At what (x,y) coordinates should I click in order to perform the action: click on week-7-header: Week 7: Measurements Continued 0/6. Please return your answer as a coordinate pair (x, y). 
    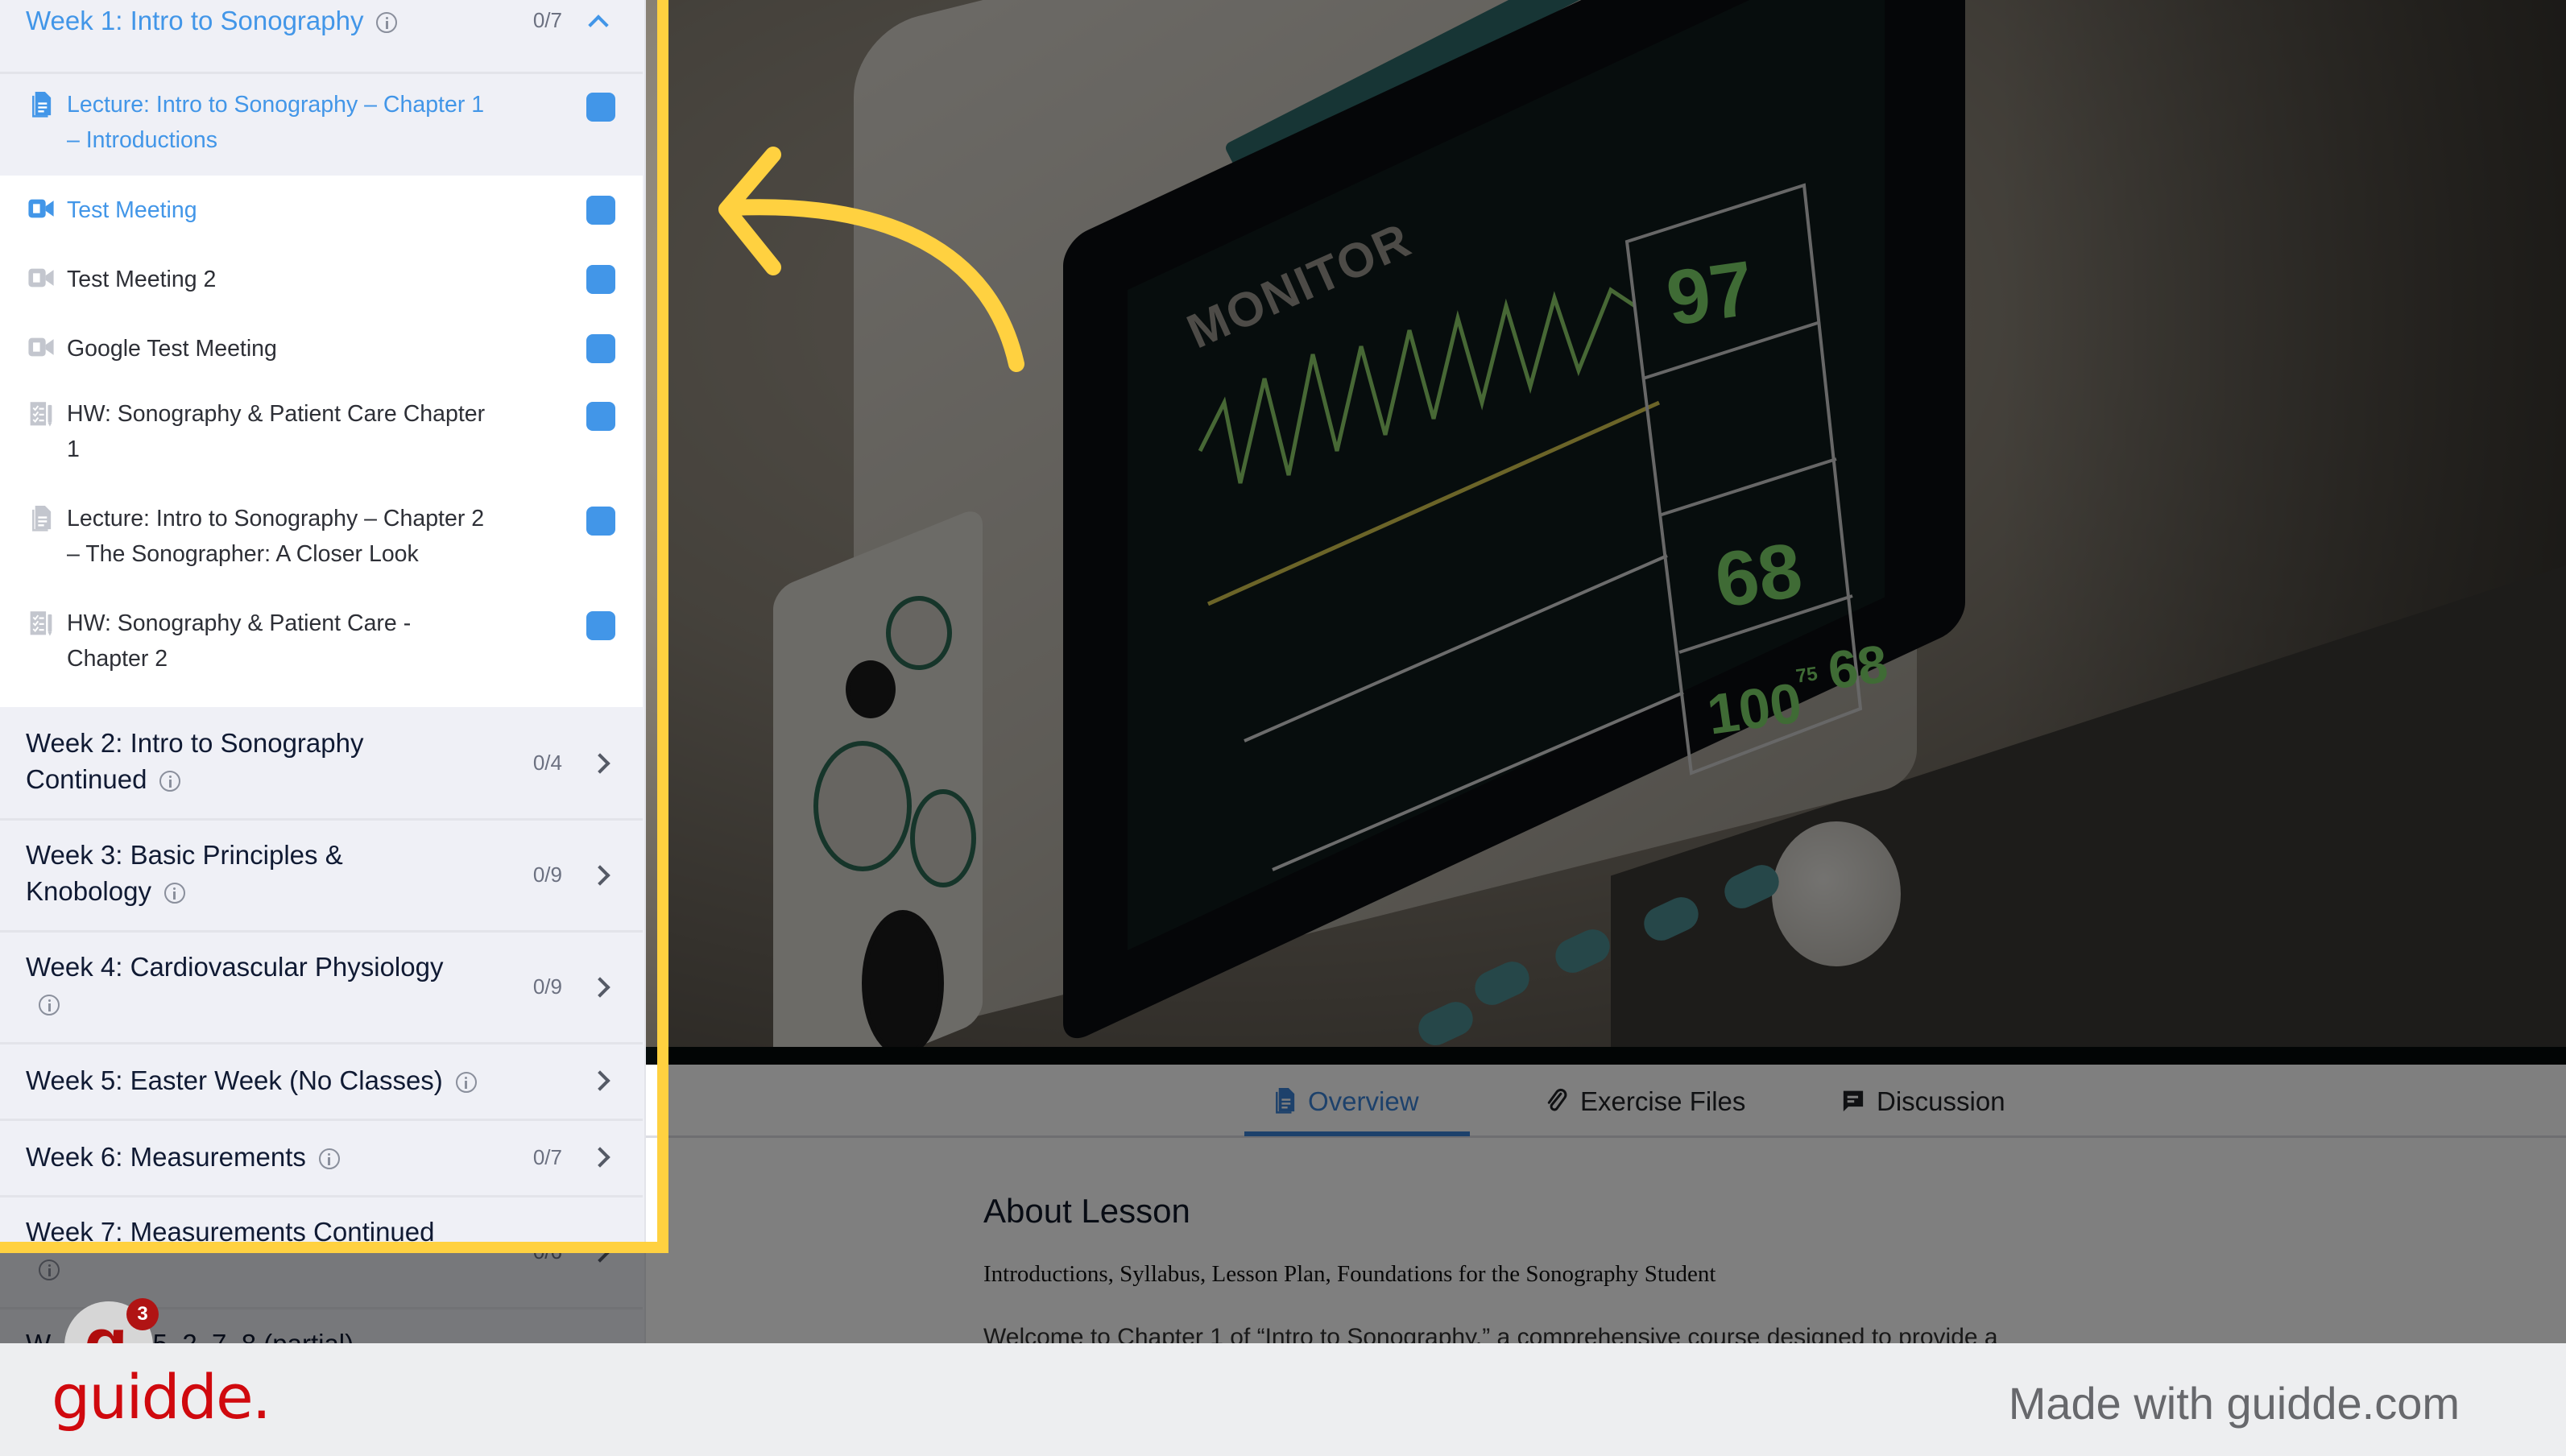
    Looking at the image, I should click on (321, 1253).